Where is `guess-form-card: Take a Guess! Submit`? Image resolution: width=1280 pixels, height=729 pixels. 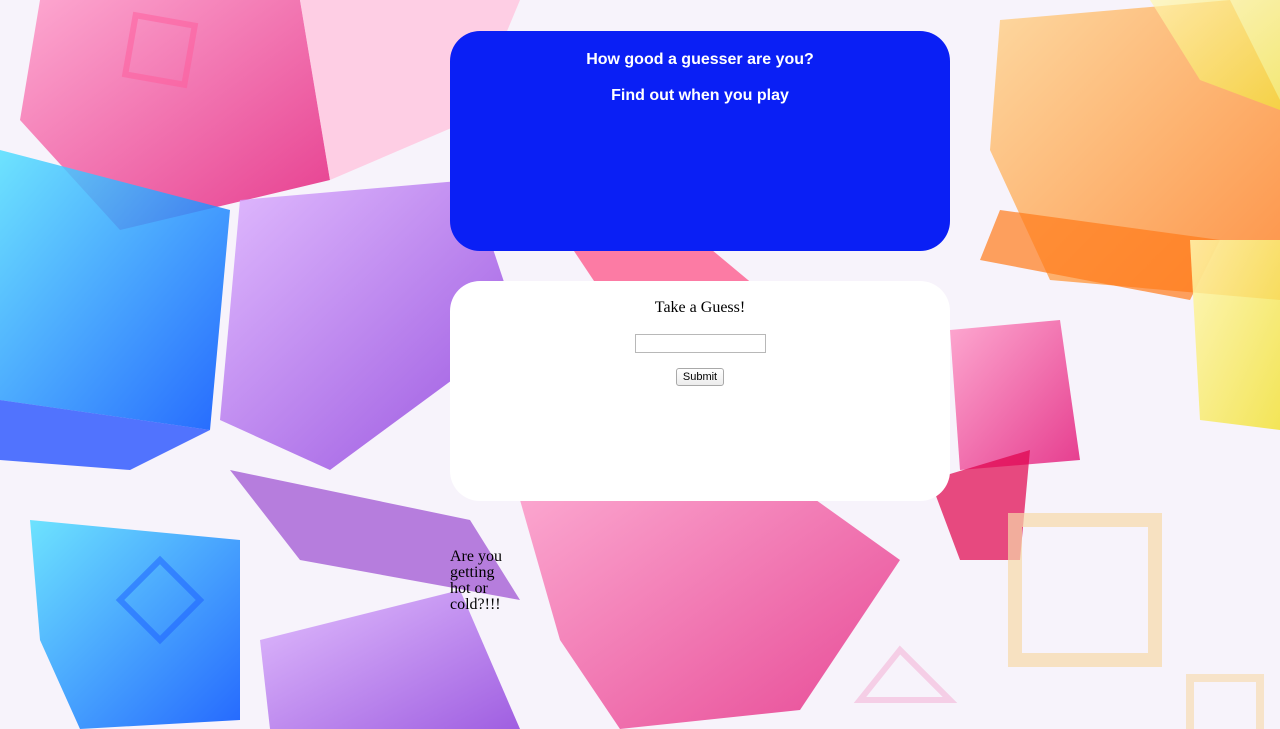
guess-form-card: Take a Guess! Submit is located at coordinates (700, 391).